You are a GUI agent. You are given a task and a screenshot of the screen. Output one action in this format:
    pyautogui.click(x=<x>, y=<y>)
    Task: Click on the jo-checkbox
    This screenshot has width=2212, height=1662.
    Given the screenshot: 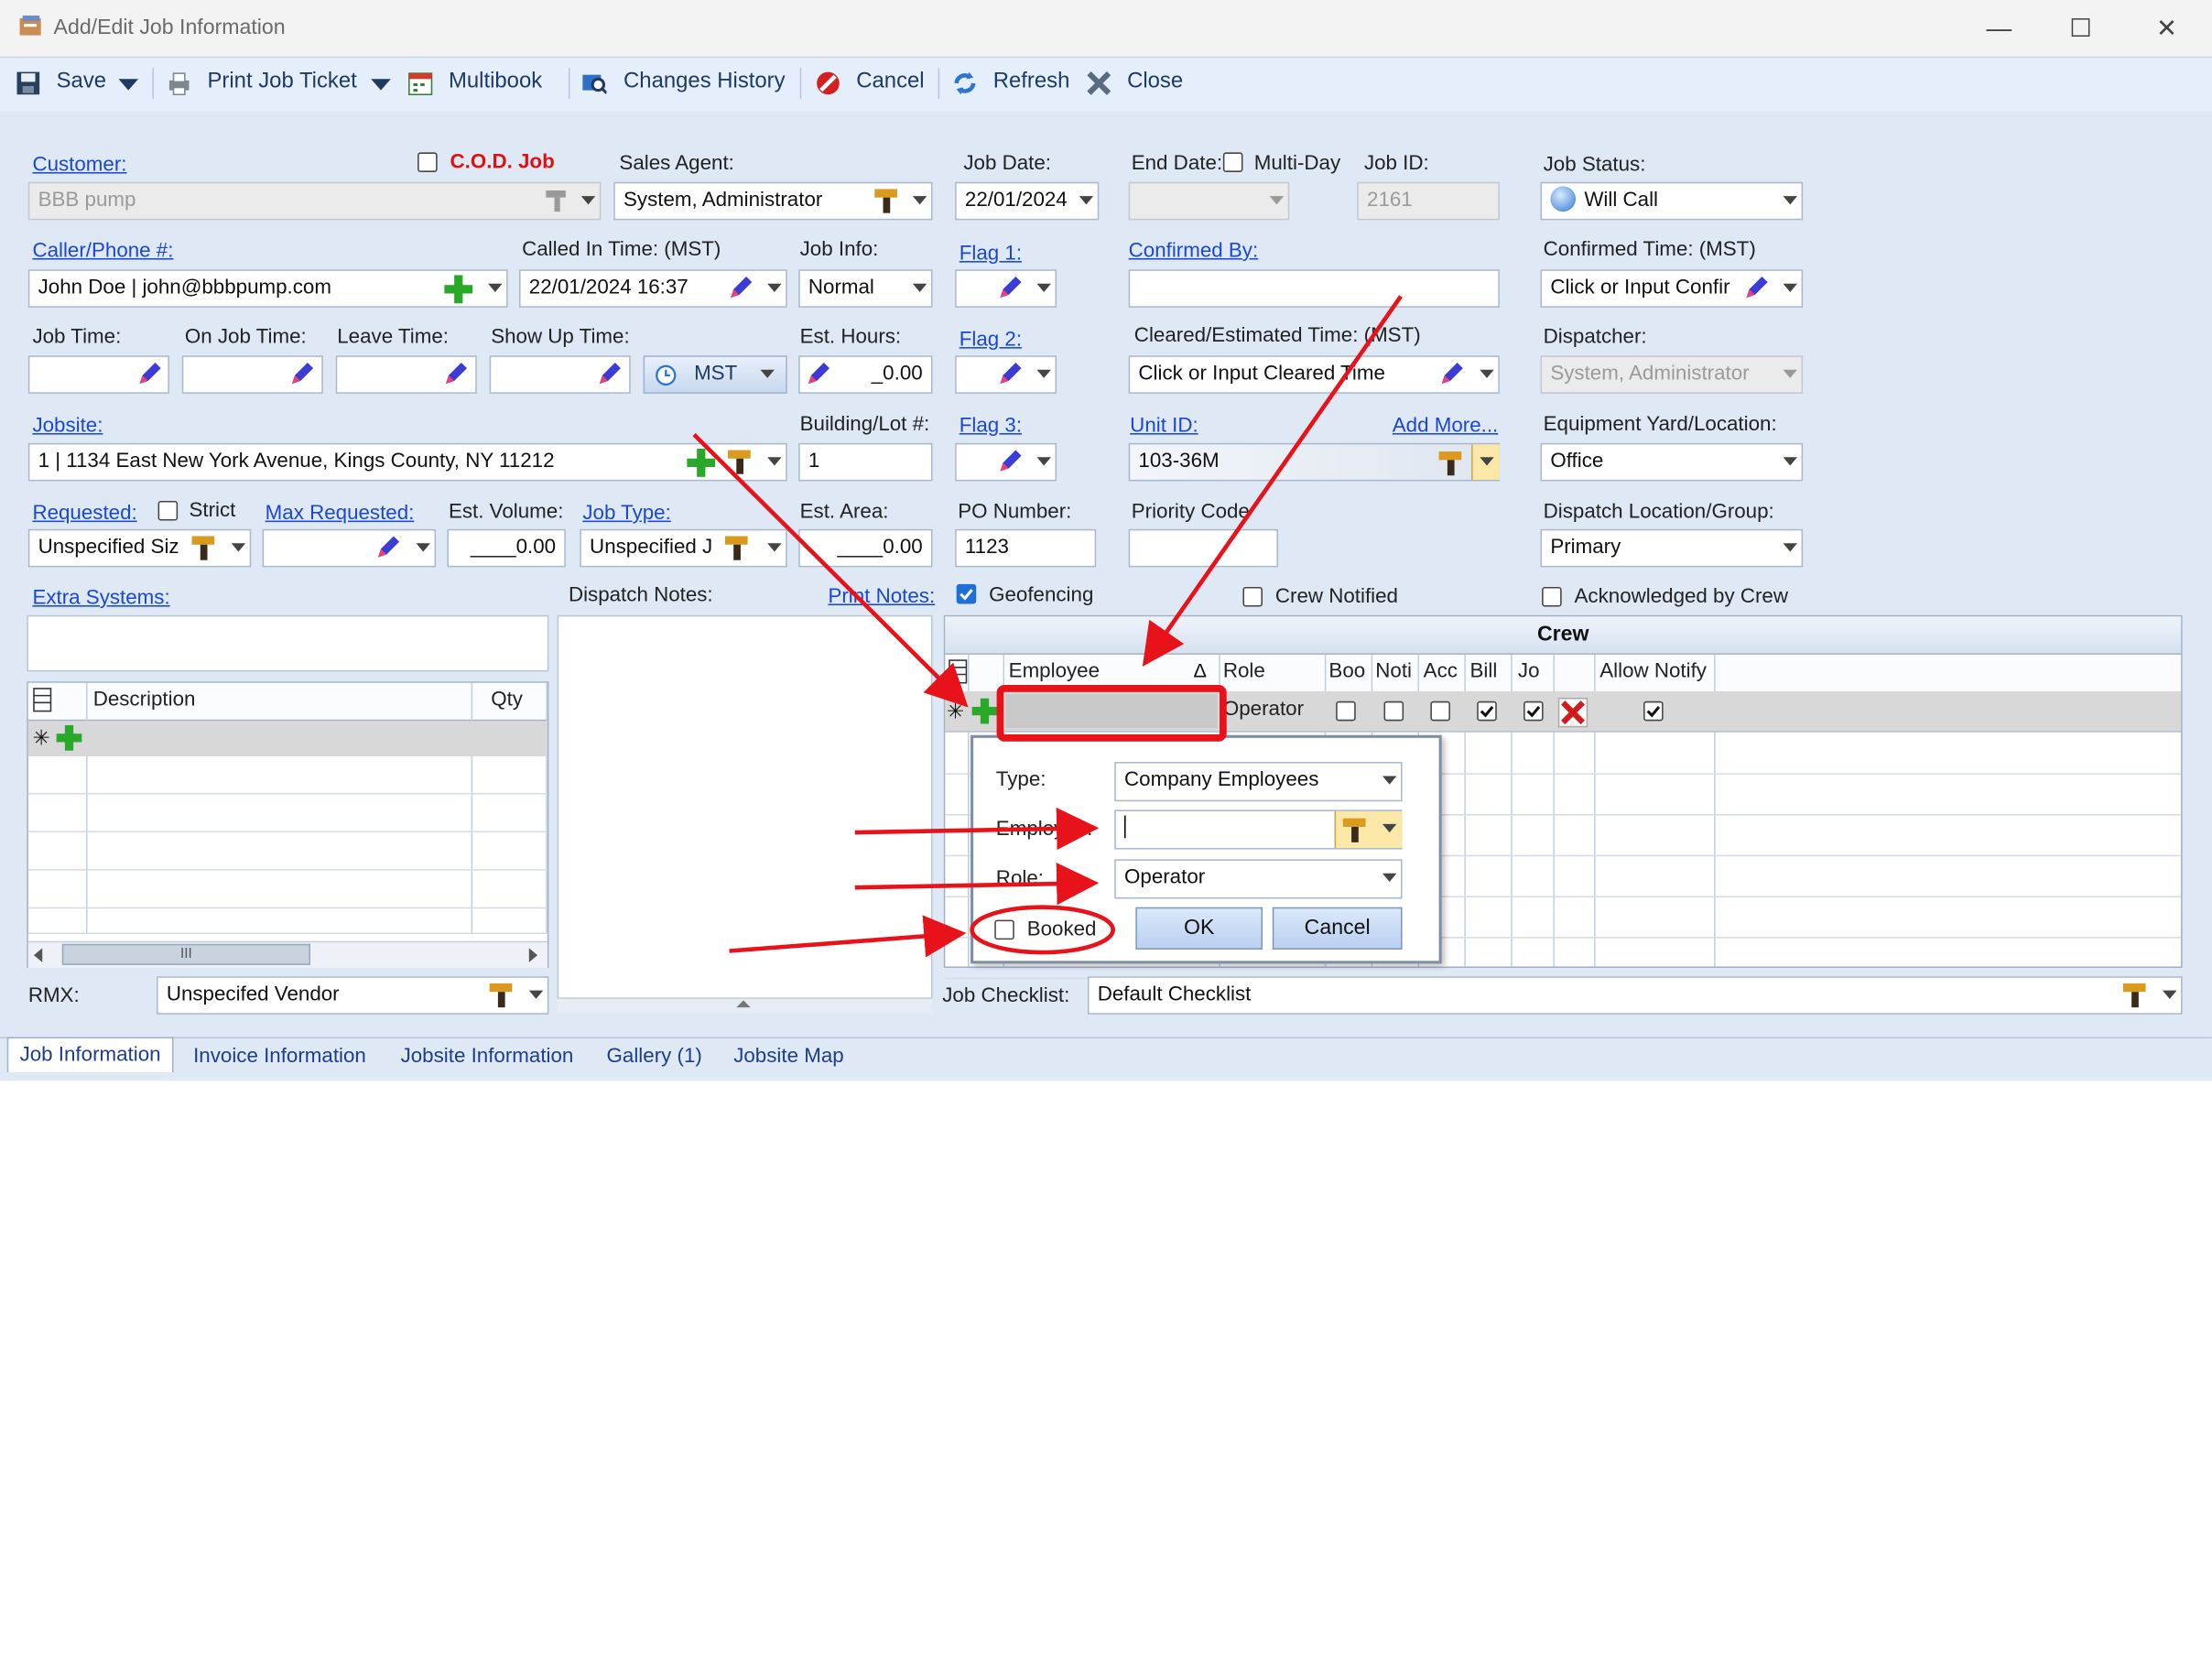 What is the action you would take?
    pyautogui.click(x=1533, y=711)
    